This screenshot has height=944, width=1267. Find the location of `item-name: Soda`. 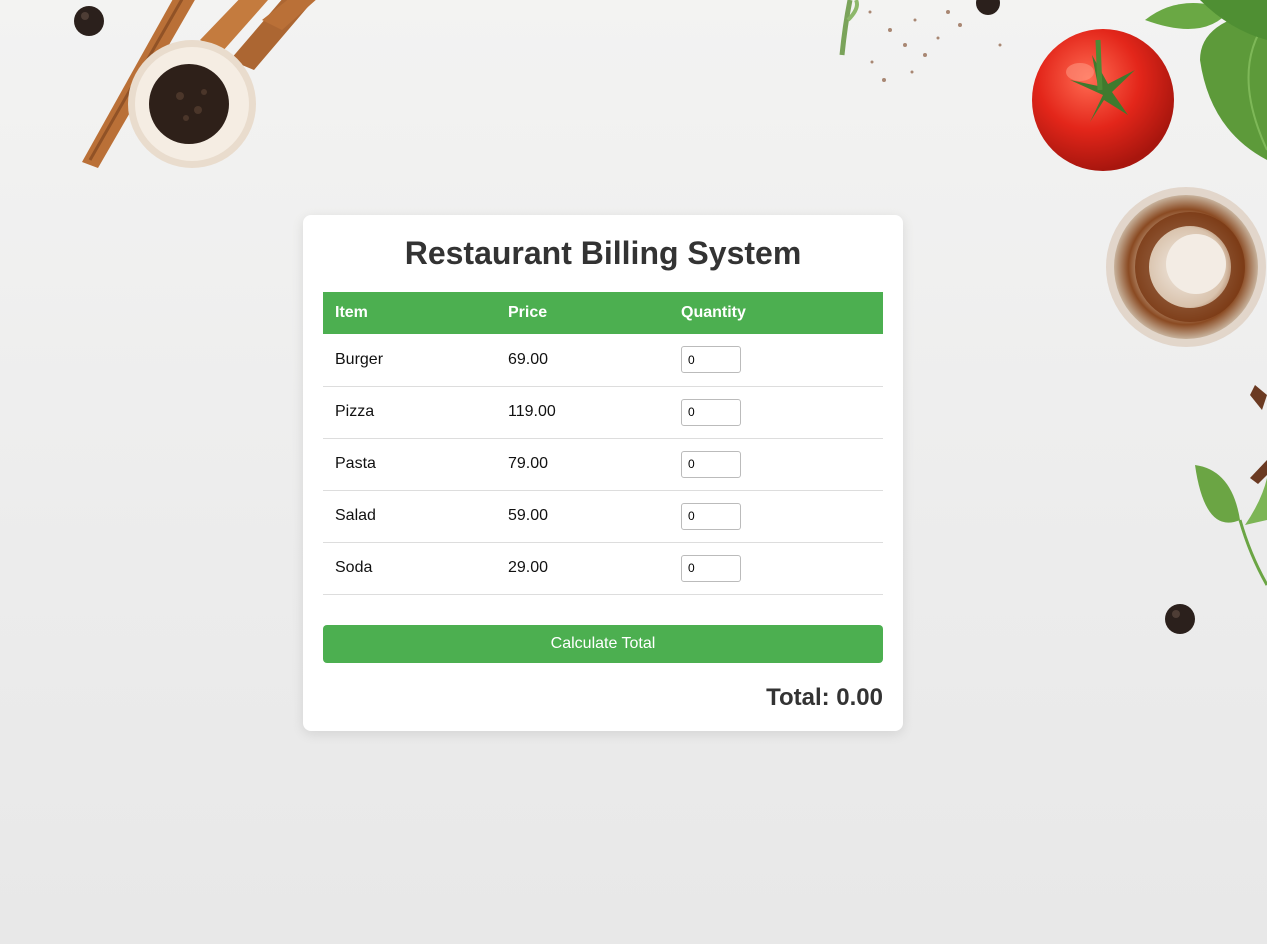

item-name: Soda is located at coordinates (409, 568).